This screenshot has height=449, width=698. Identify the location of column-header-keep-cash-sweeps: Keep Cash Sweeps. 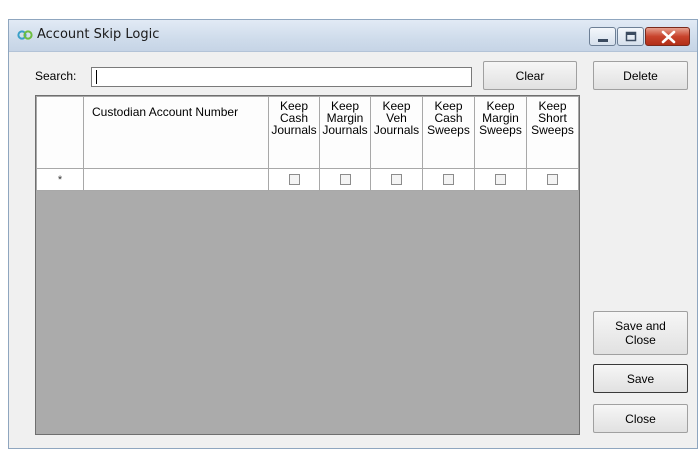
(448, 132).